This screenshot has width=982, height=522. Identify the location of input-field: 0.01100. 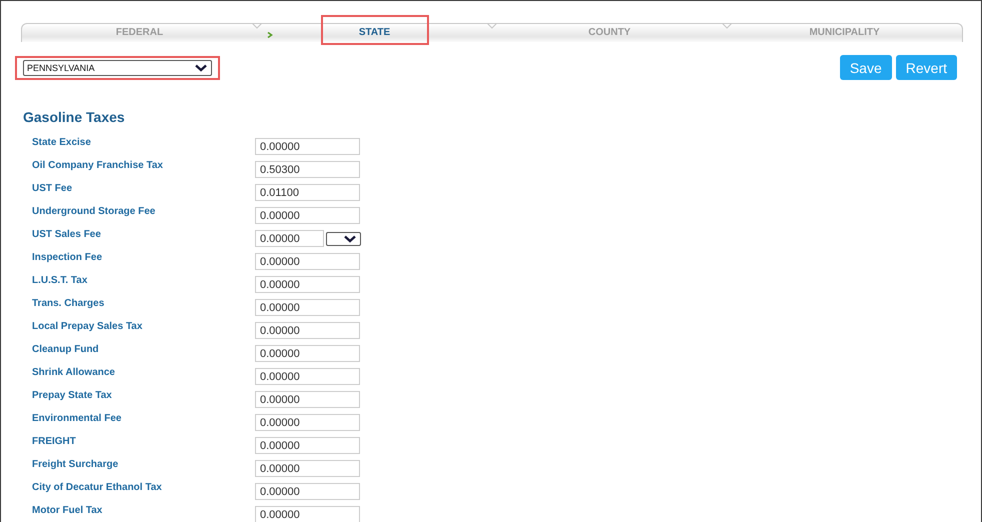
(307, 192).